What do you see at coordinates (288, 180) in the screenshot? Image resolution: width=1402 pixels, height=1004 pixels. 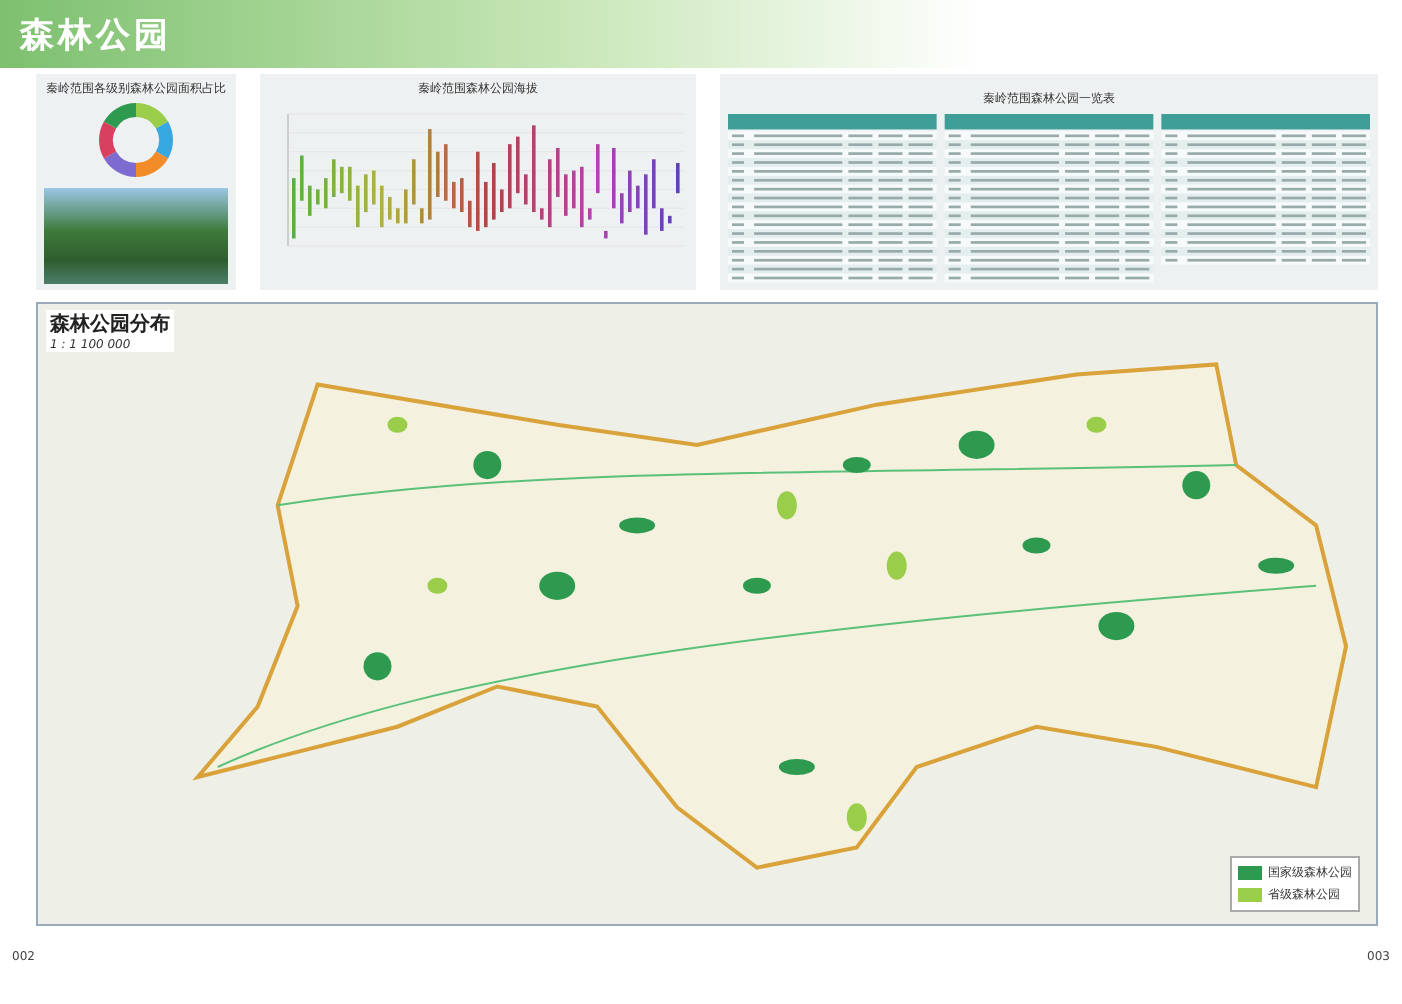 I see `y-axis` at bounding box center [288, 180].